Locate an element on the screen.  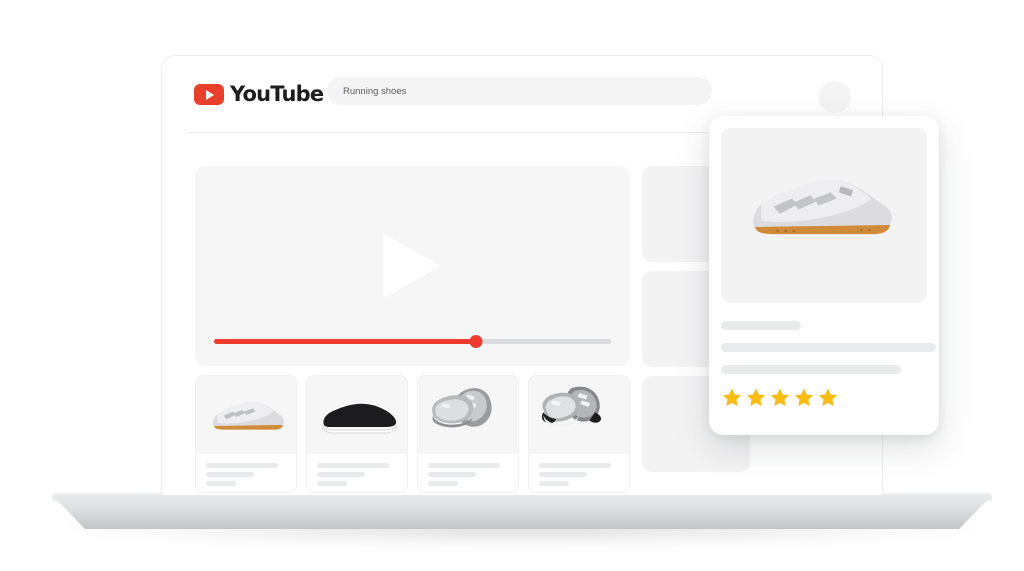
grey-trainer-pair-icon is located at coordinates (579, 415).